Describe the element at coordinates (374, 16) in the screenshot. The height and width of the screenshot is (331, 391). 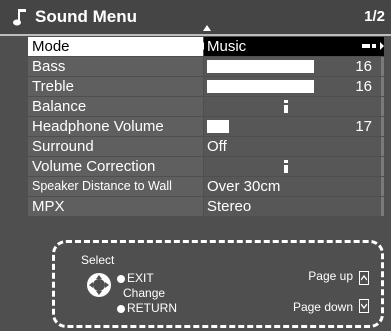
I see `page-indicator: 1/2` at that location.